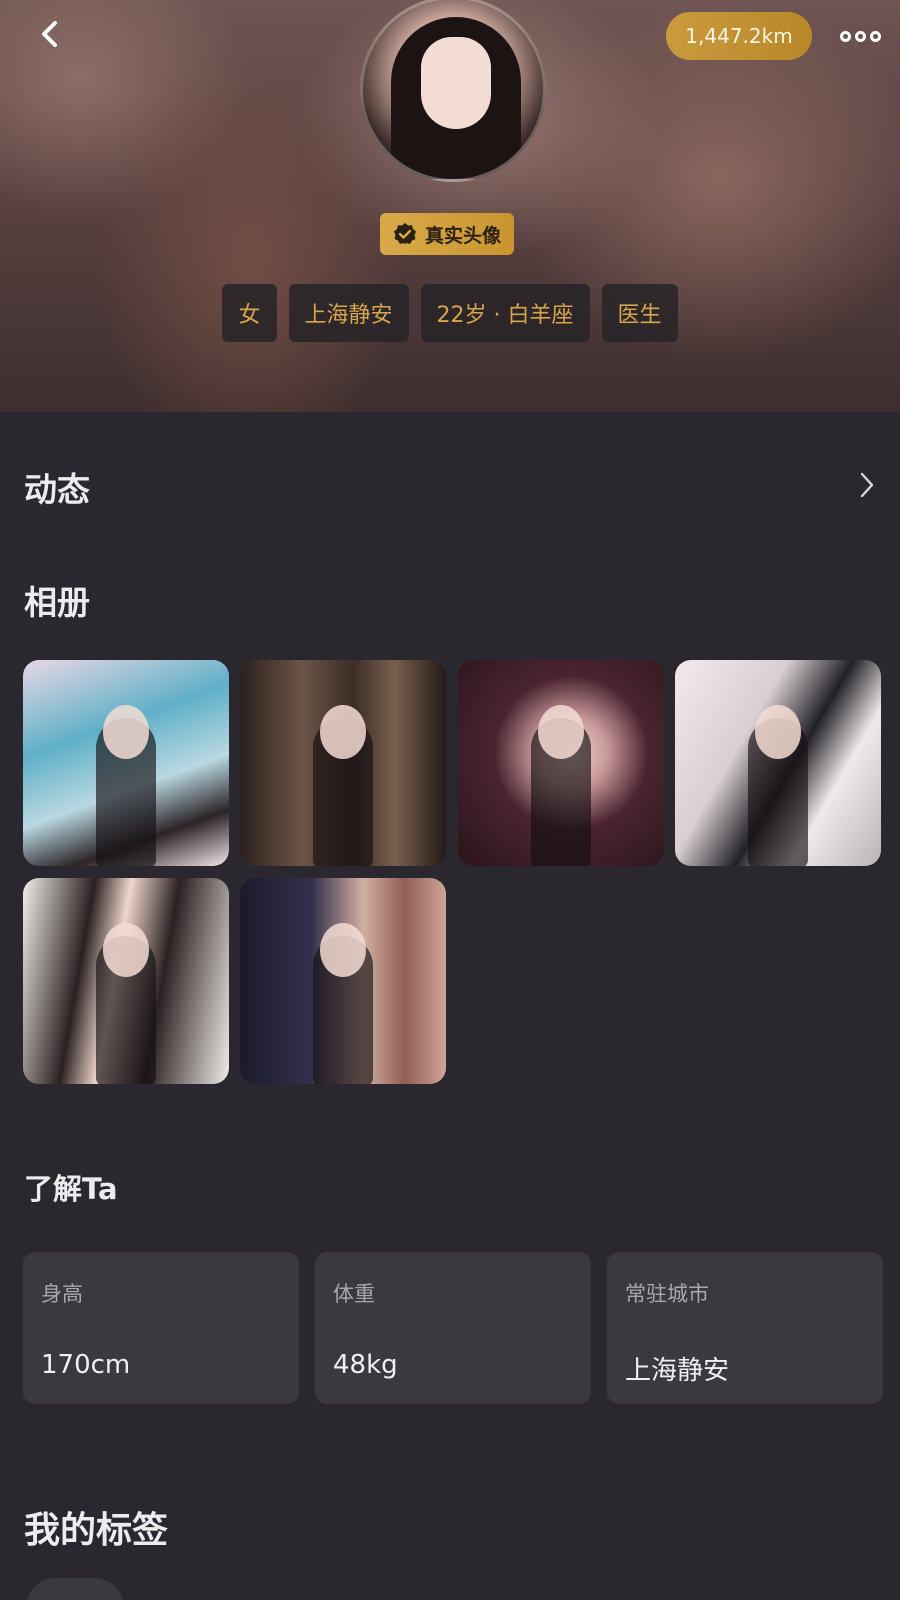  Describe the element at coordinates (739, 36) in the screenshot. I see `distance-badge: 1,447.2km` at that location.